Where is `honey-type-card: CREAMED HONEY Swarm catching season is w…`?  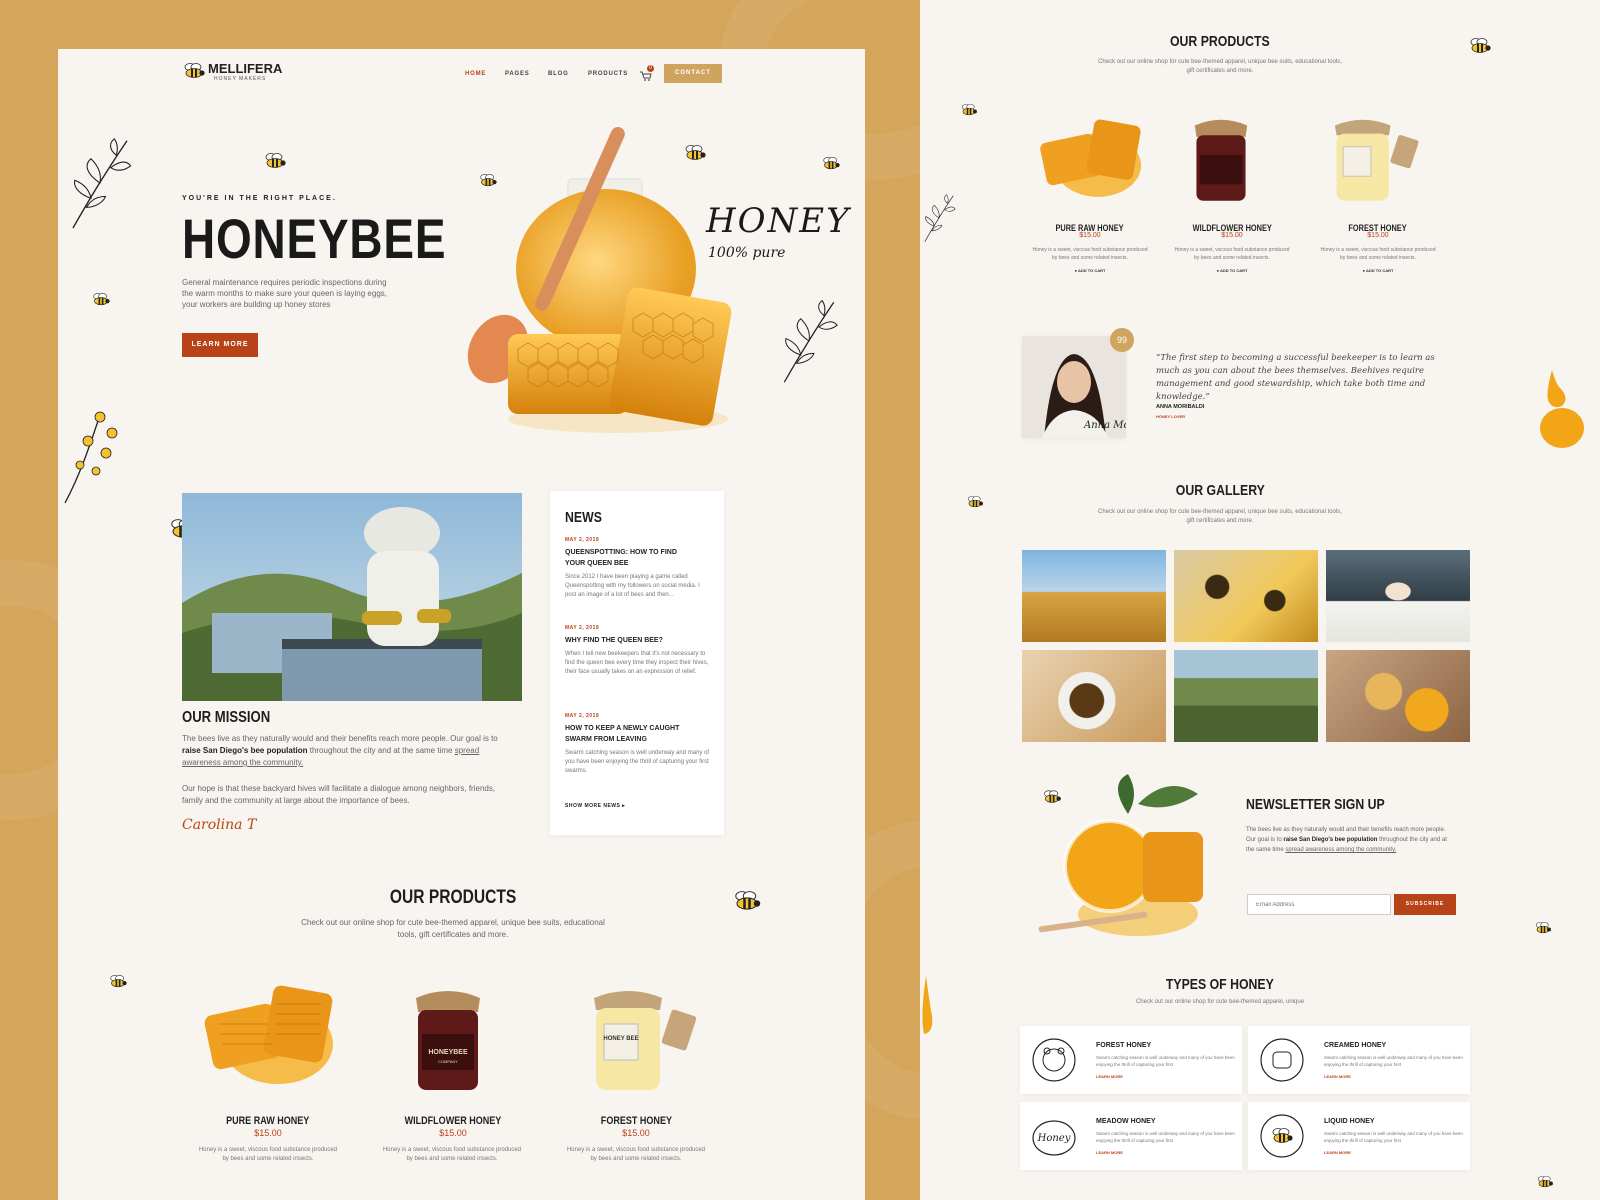 honey-type-card: CREAMED HONEY Swarm catching season is w… is located at coordinates (1359, 1060).